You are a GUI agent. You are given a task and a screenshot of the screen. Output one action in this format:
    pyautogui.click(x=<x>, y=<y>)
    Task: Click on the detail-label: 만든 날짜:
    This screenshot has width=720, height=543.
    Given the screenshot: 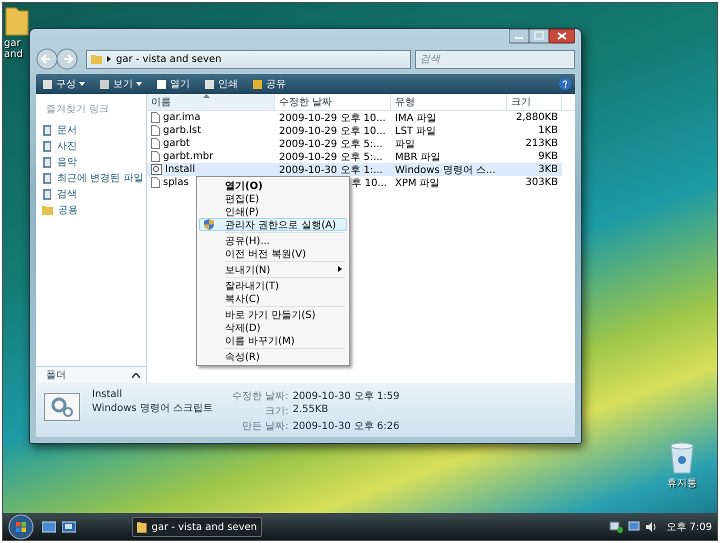 What is the action you would take?
    pyautogui.click(x=265, y=426)
    